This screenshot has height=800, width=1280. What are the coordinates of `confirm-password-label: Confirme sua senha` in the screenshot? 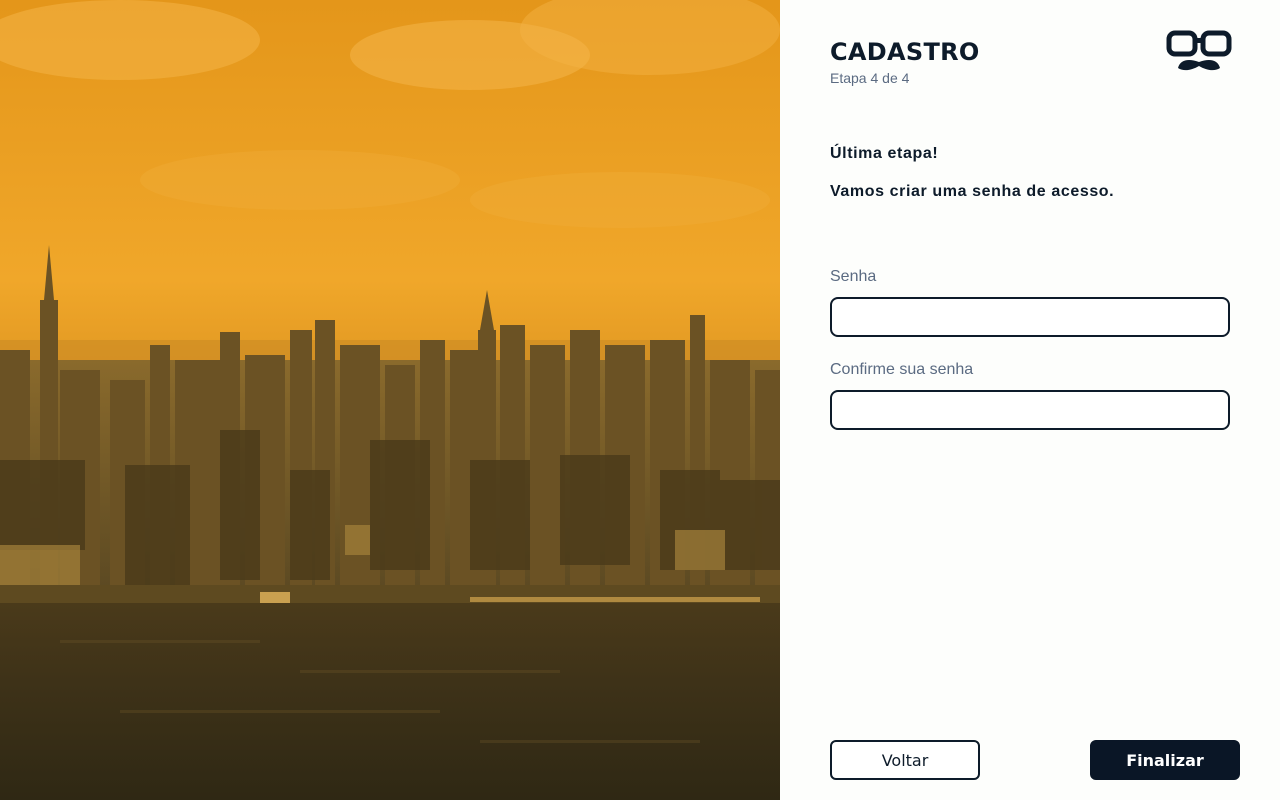 It's located at (902, 369).